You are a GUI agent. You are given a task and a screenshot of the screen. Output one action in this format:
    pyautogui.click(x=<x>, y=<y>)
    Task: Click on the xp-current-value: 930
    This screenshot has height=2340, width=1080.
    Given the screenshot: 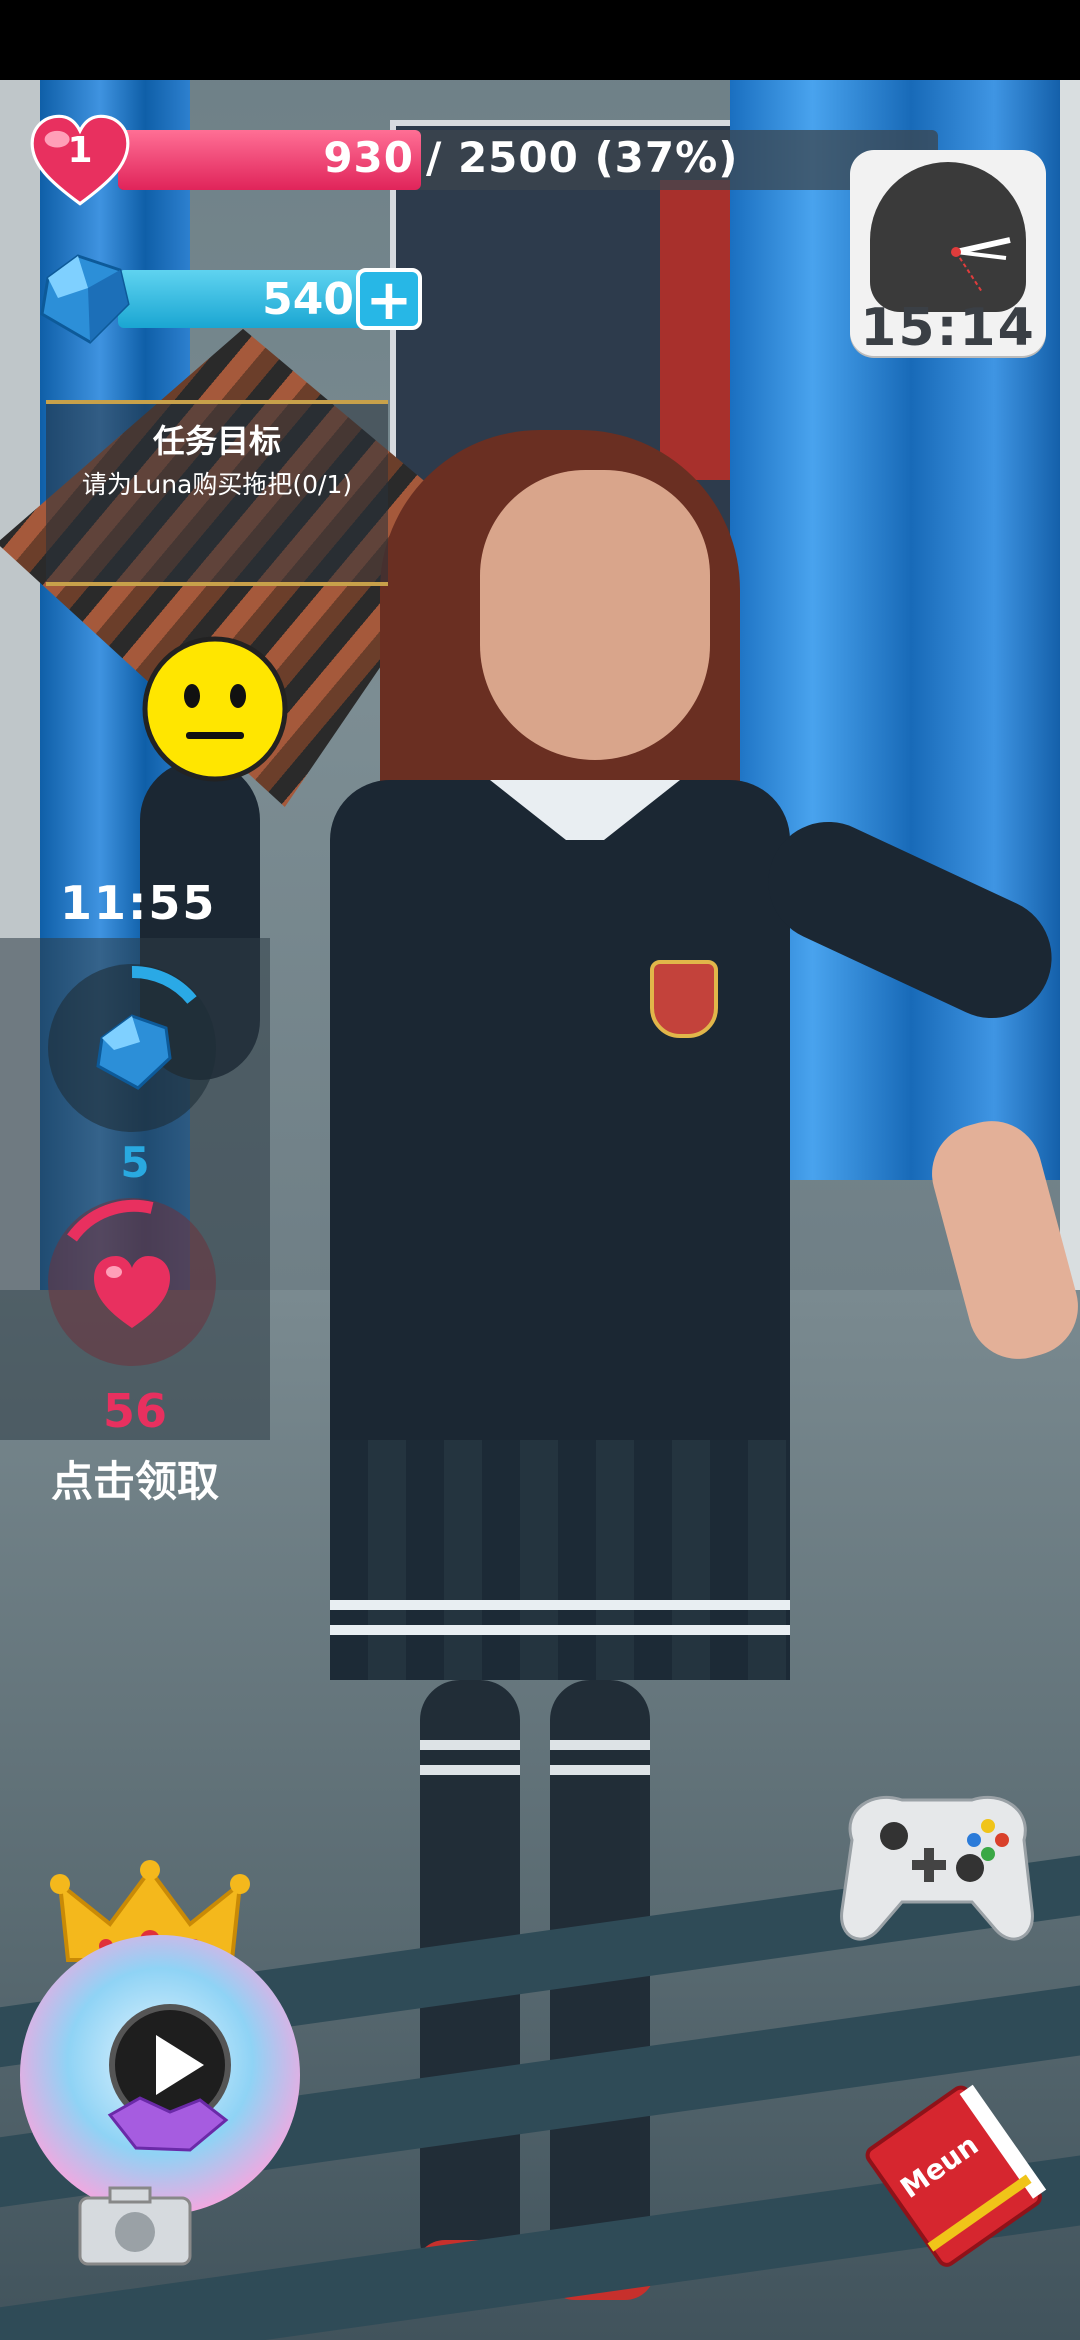 What is the action you would take?
    pyautogui.click(x=368, y=157)
    